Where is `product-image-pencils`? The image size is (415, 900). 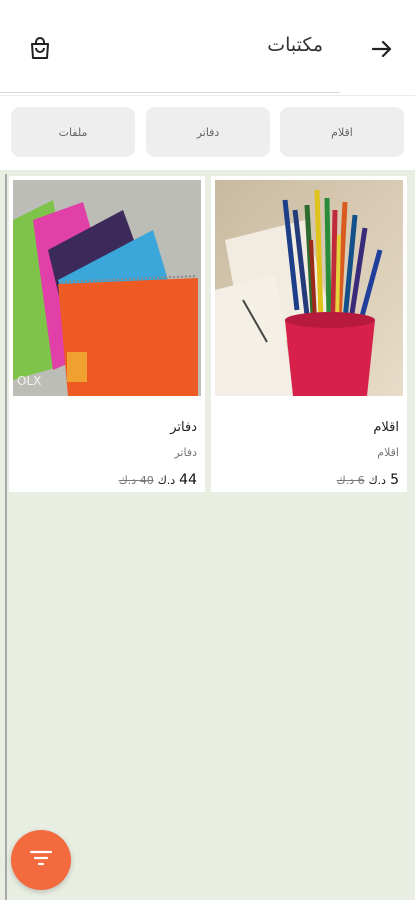
product-image-pencils is located at coordinates (309, 288).